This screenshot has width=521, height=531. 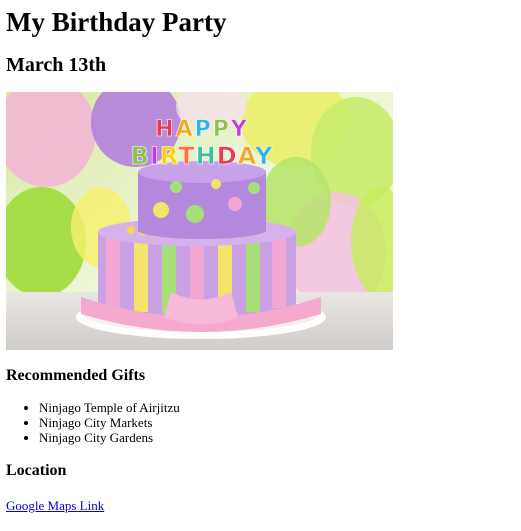 I want to click on list-item: Ninjago City Gardens, so click(x=277, y=437).